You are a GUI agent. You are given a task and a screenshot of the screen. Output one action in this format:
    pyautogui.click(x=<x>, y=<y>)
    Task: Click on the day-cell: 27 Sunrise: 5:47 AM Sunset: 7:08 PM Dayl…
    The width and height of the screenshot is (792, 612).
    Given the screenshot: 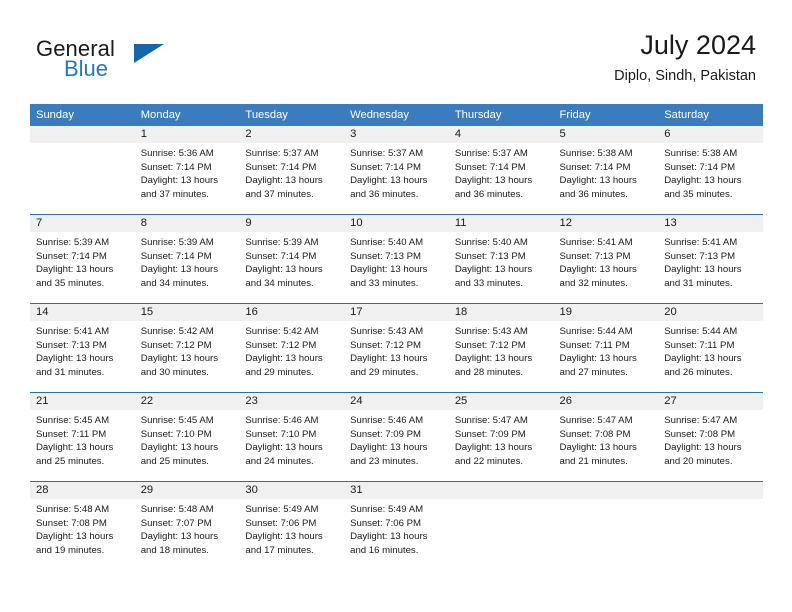 What is the action you would take?
    pyautogui.click(x=710, y=437)
    